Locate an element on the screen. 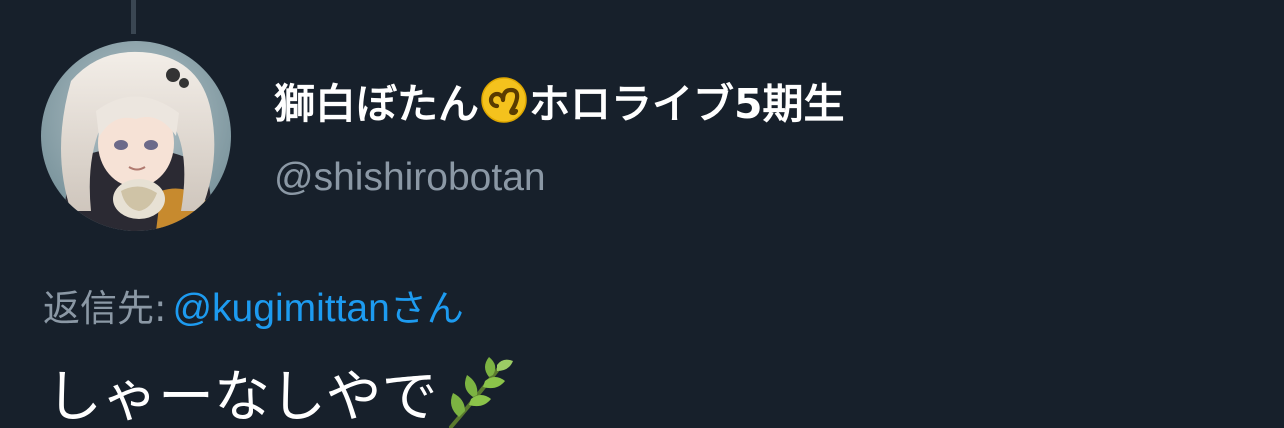  replying-to-label: 返信先: is located at coordinates (105, 308).